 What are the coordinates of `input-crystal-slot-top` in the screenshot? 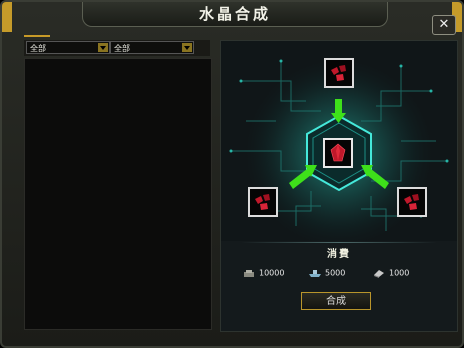 It's located at (339, 73).